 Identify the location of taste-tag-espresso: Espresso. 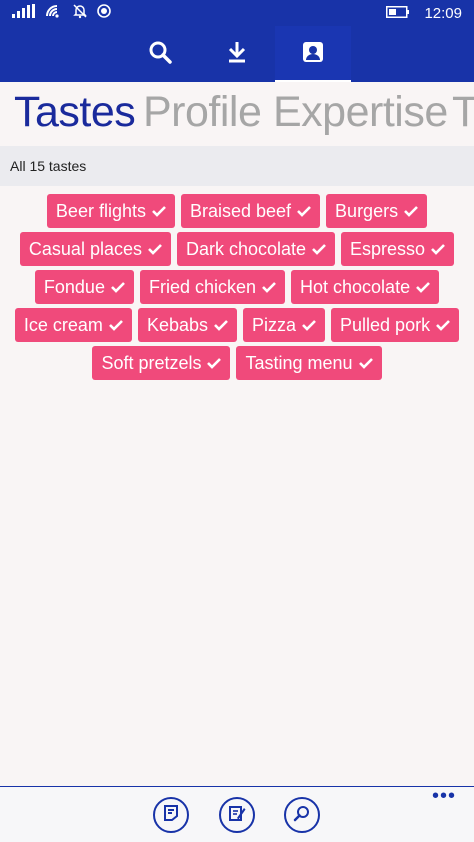
(398, 249).